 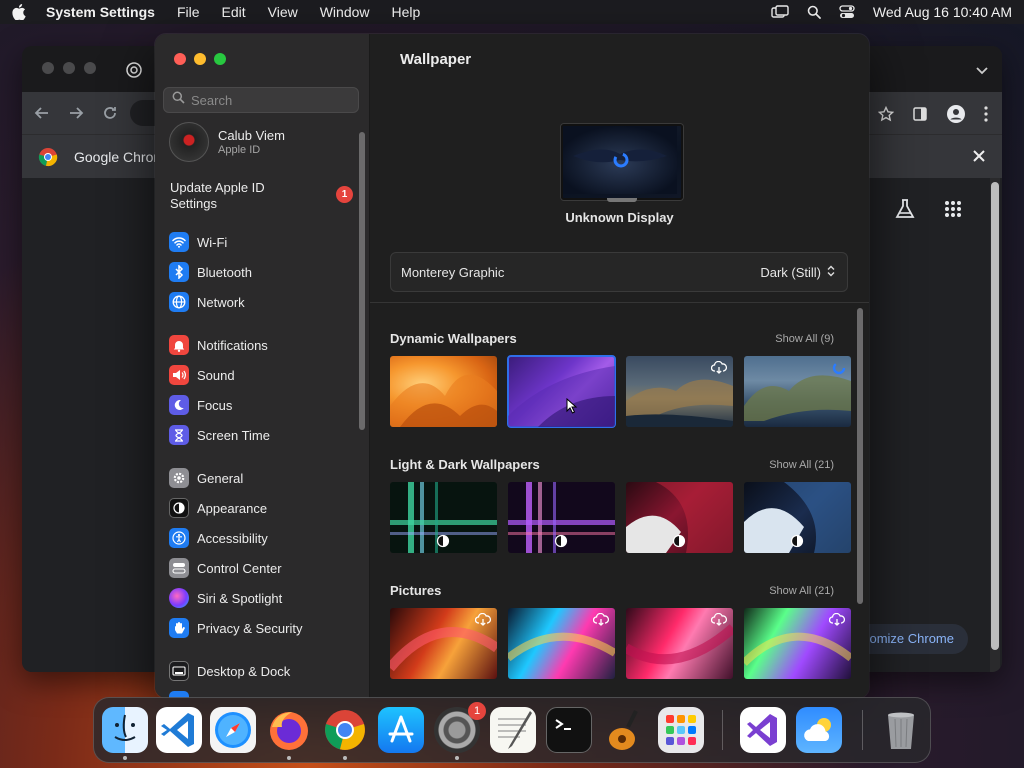 What do you see at coordinates (569, 730) in the screenshot?
I see `dock-terminal-icon` at bounding box center [569, 730].